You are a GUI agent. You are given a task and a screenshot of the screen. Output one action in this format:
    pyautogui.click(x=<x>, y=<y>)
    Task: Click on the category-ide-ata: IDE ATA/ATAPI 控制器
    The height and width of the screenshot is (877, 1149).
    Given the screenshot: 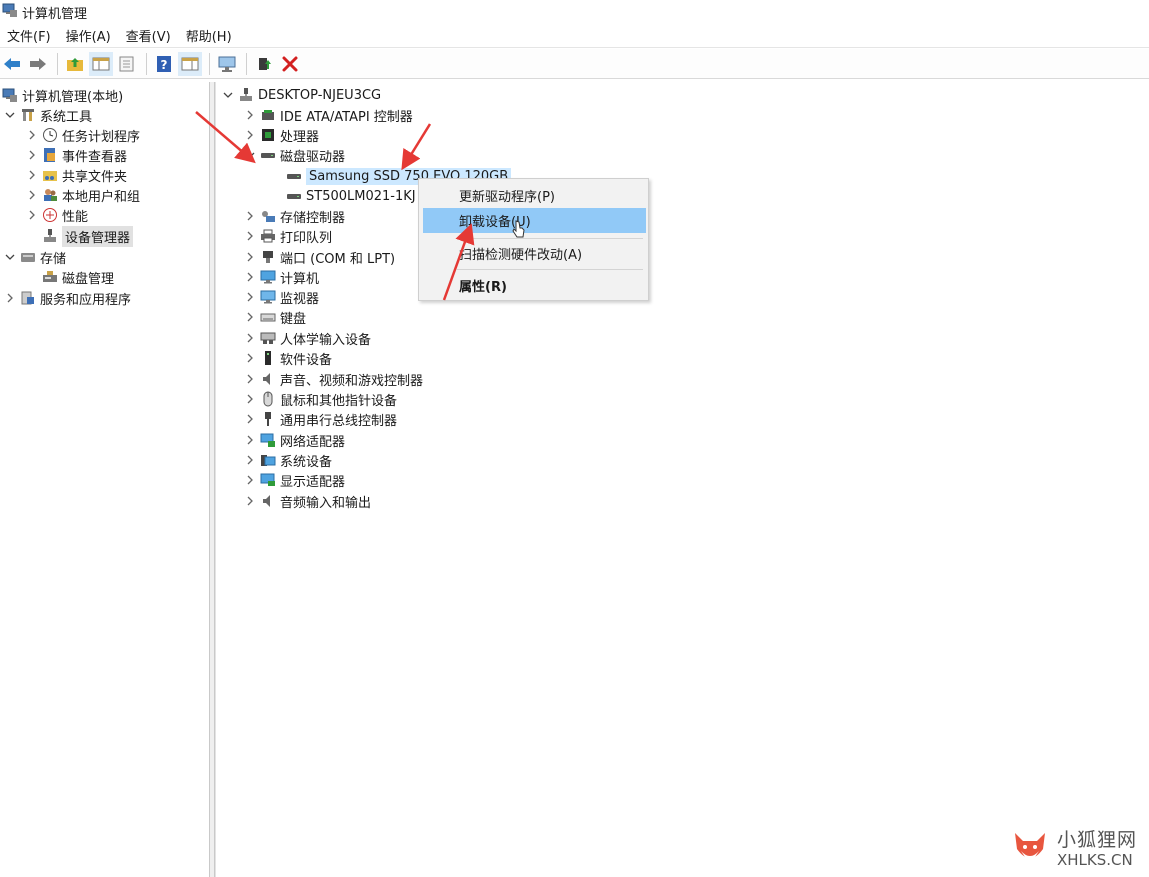 What is the action you would take?
    pyautogui.click(x=328, y=115)
    